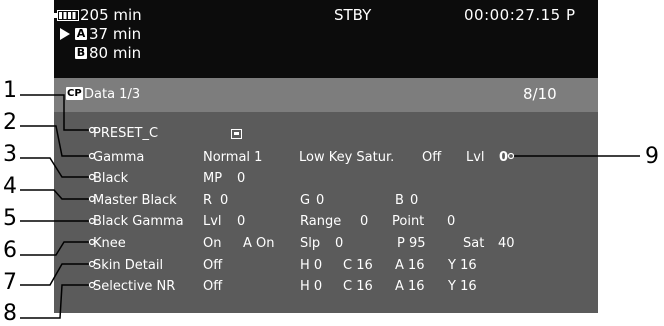 The height and width of the screenshot is (326, 664). What do you see at coordinates (320, 200) in the screenshot?
I see `master-black-g-value: 0` at bounding box center [320, 200].